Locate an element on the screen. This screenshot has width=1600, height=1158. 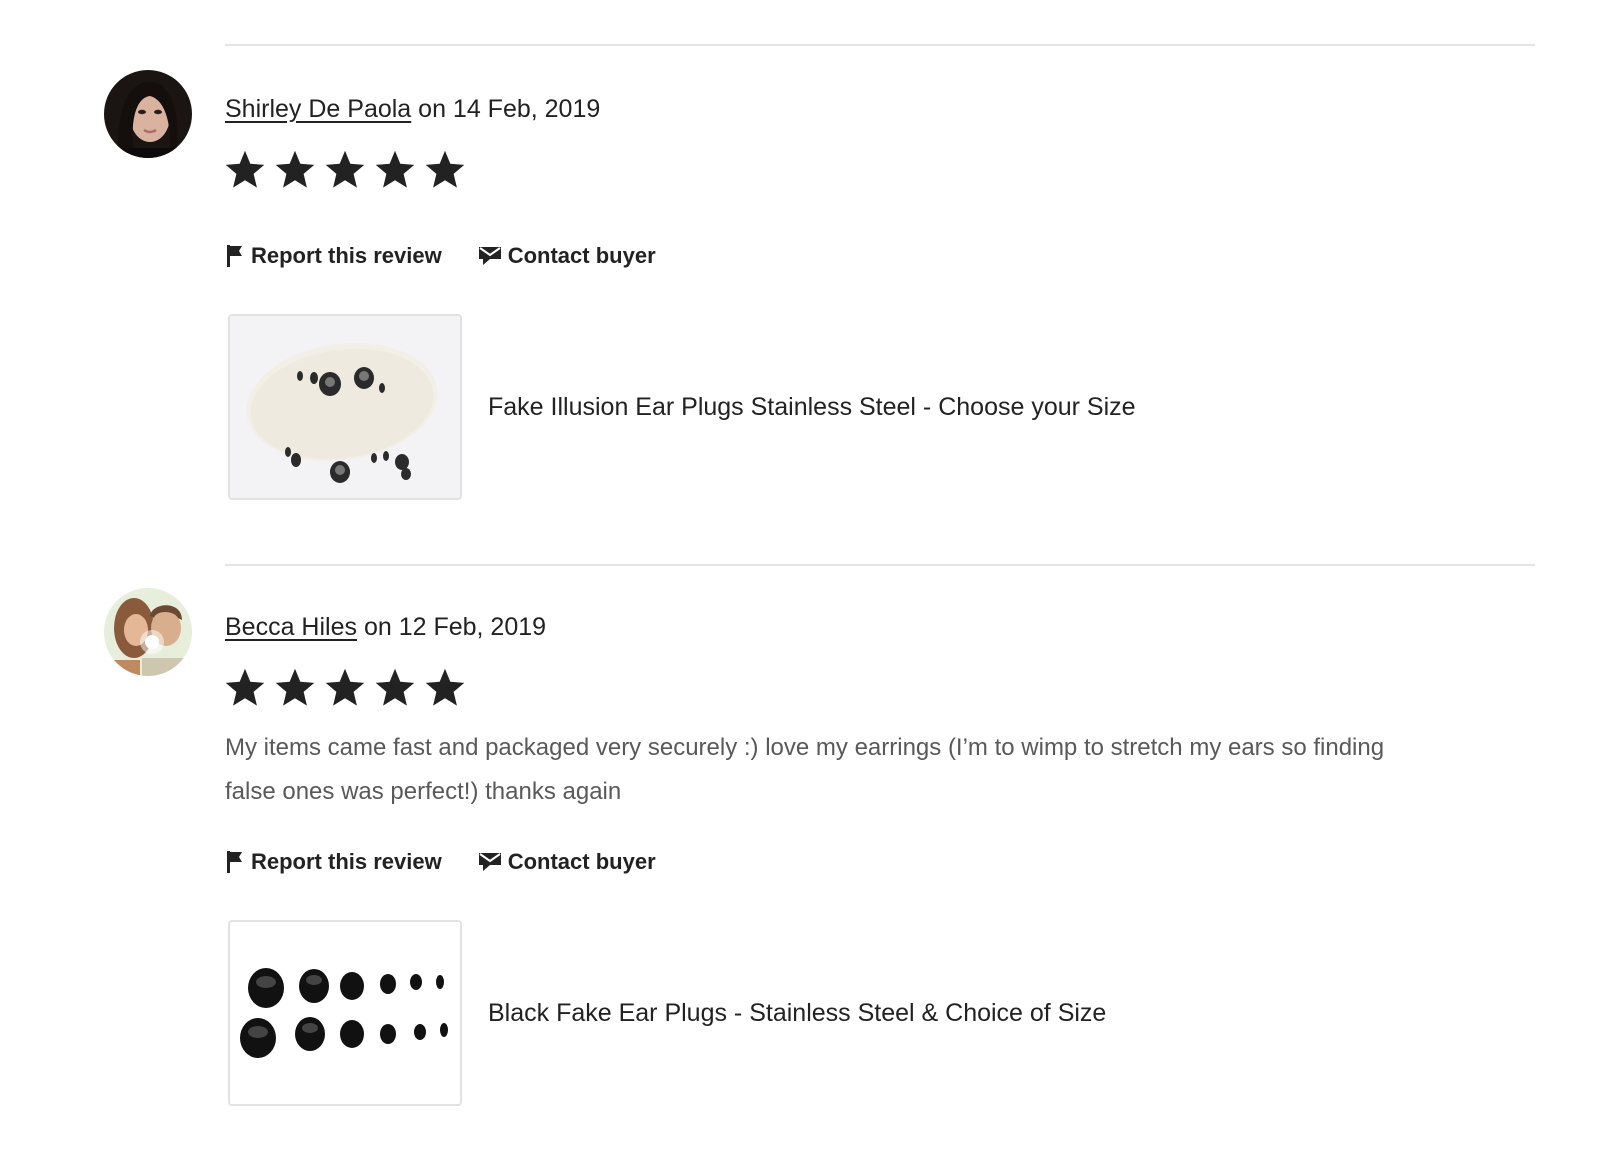
review-byline: Becca Hiles on 12 Feb, 2019 is located at coordinates (385, 627).